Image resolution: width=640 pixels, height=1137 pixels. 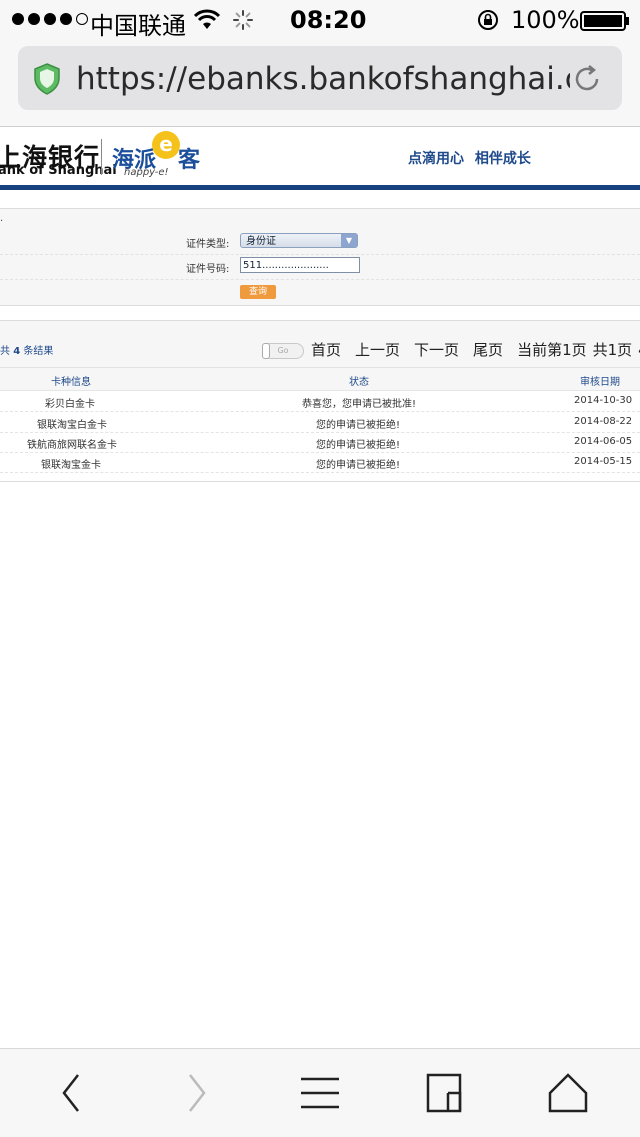 What do you see at coordinates (58, 170) in the screenshot?
I see `bank-logo-english: ank of Shanghai` at bounding box center [58, 170].